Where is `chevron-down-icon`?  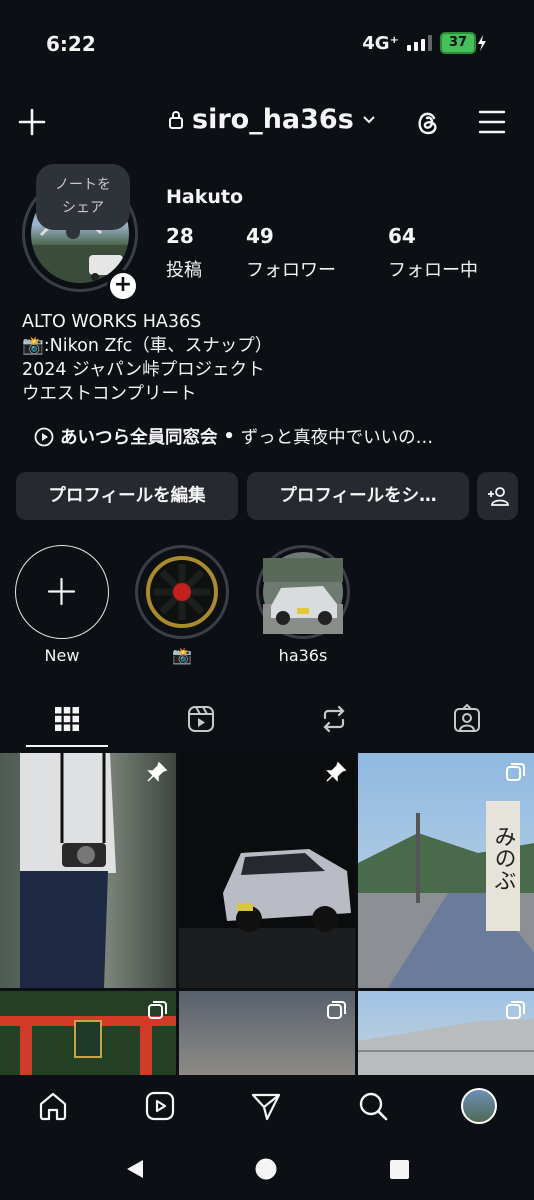 chevron-down-icon is located at coordinates (369, 119).